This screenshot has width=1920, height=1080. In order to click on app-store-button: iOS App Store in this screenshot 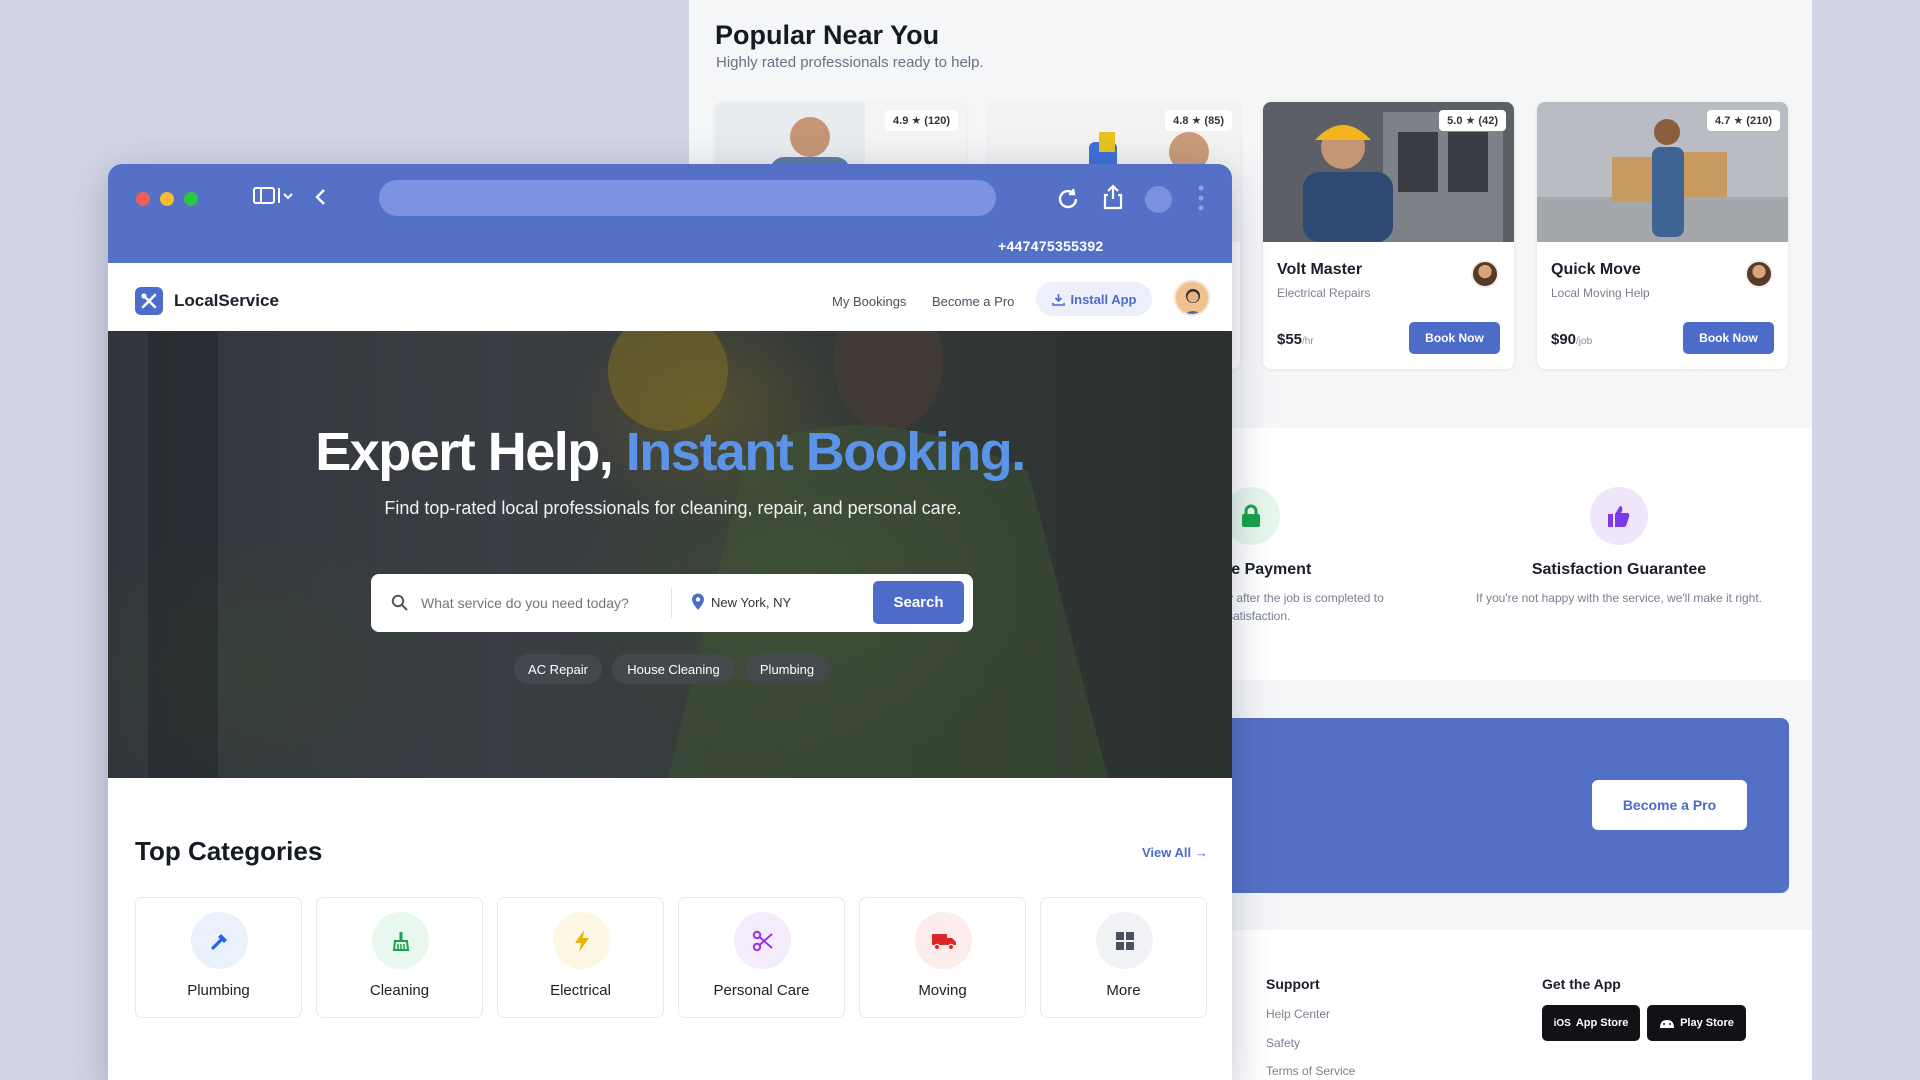, I will do `click(1591, 1023)`.